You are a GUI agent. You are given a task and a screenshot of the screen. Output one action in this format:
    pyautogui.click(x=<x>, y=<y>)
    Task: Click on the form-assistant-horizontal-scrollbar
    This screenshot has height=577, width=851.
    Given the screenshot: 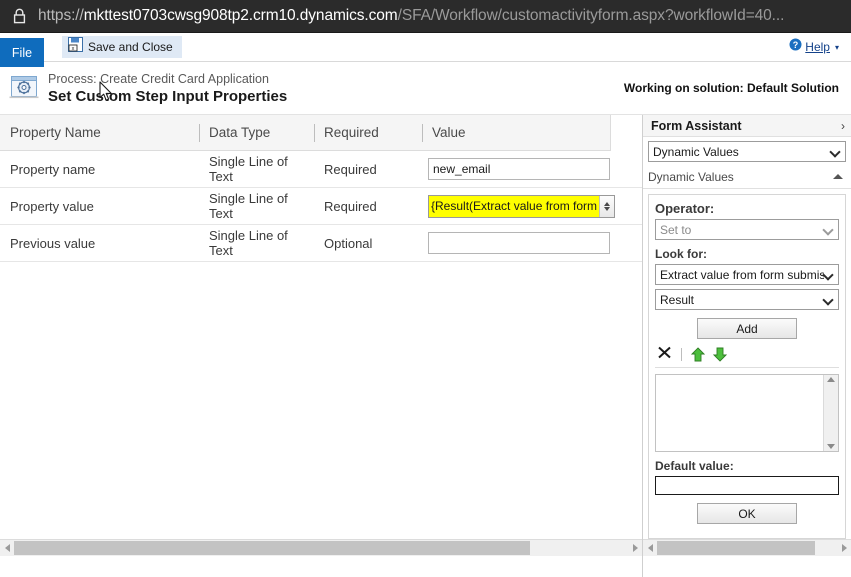 What is the action you would take?
    pyautogui.click(x=747, y=547)
    